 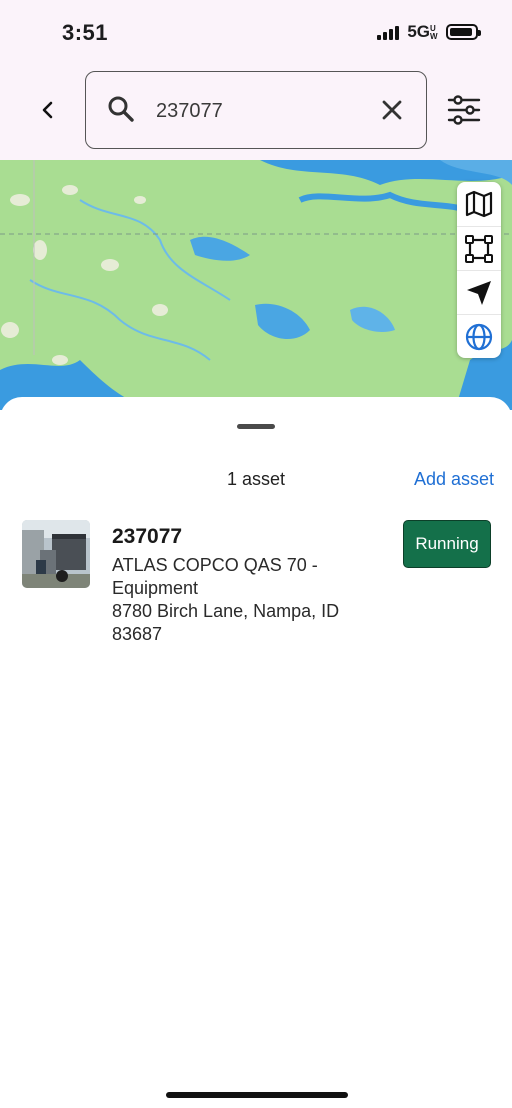 I want to click on globe-icon, so click(x=479, y=337).